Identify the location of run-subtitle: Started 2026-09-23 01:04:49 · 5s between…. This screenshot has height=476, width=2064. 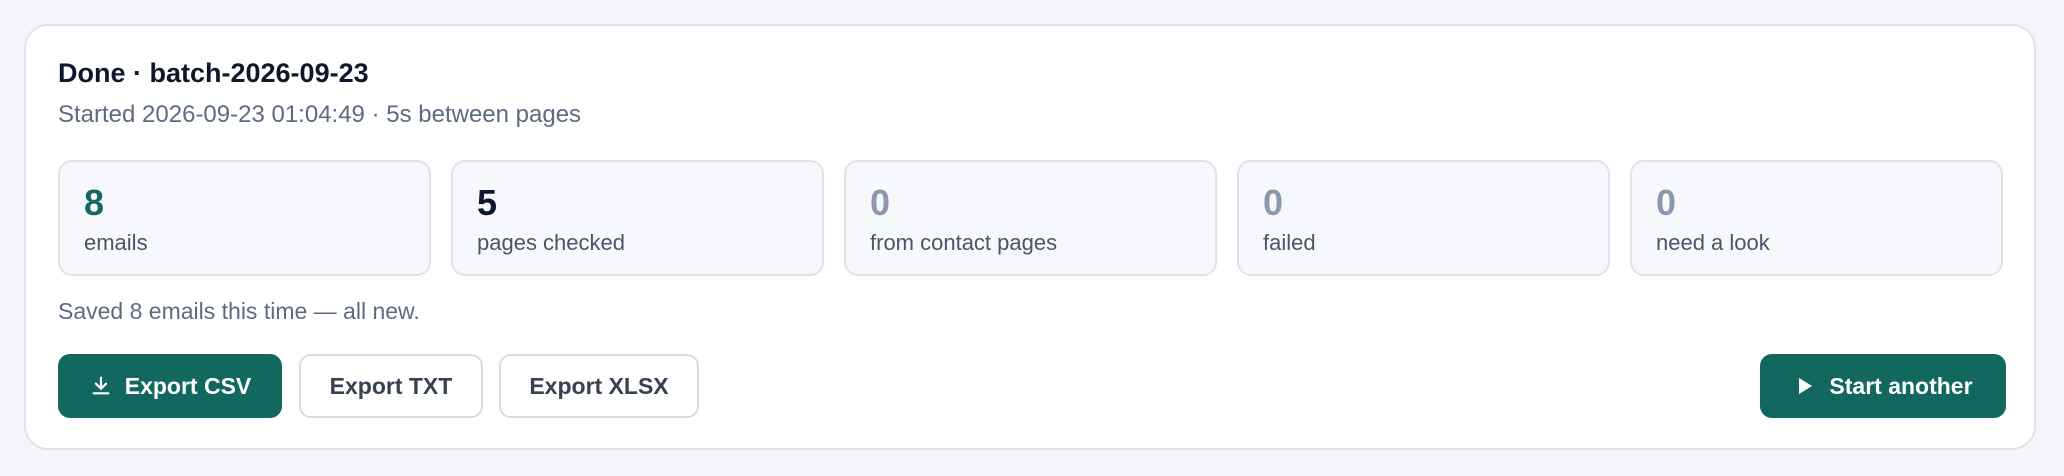
(320, 114).